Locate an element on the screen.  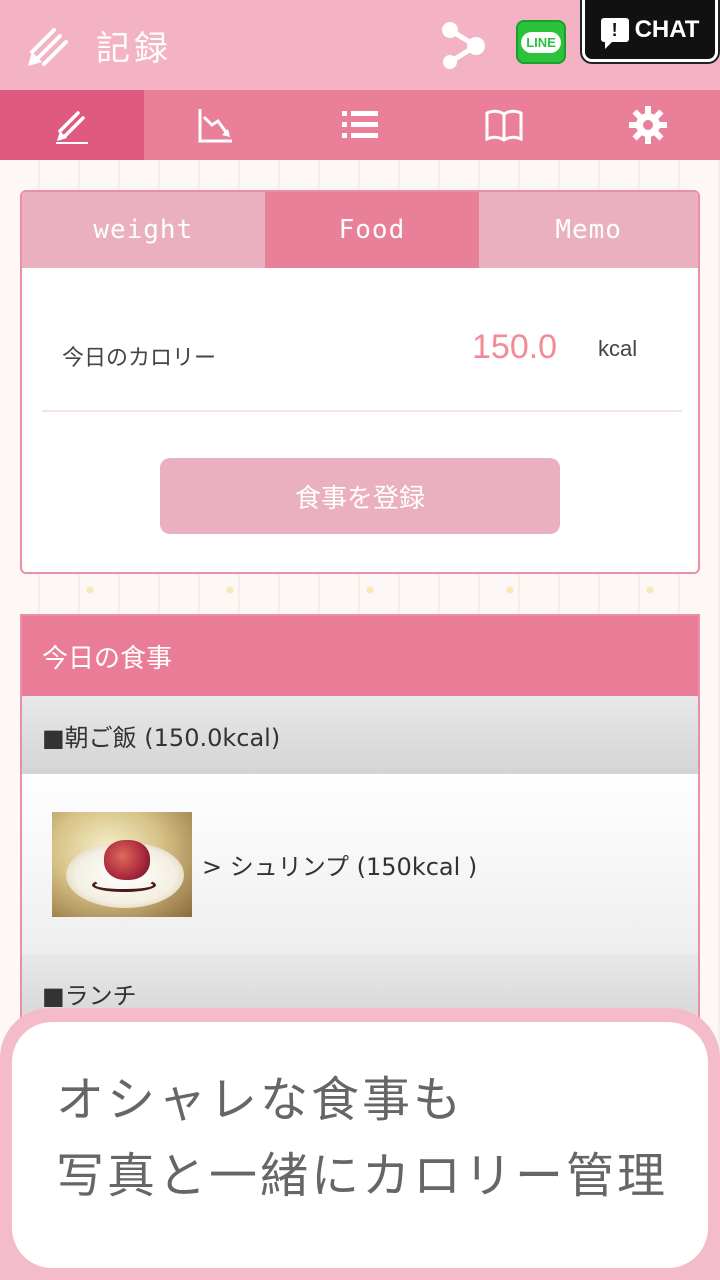
book-icon is located at coordinates (504, 125).